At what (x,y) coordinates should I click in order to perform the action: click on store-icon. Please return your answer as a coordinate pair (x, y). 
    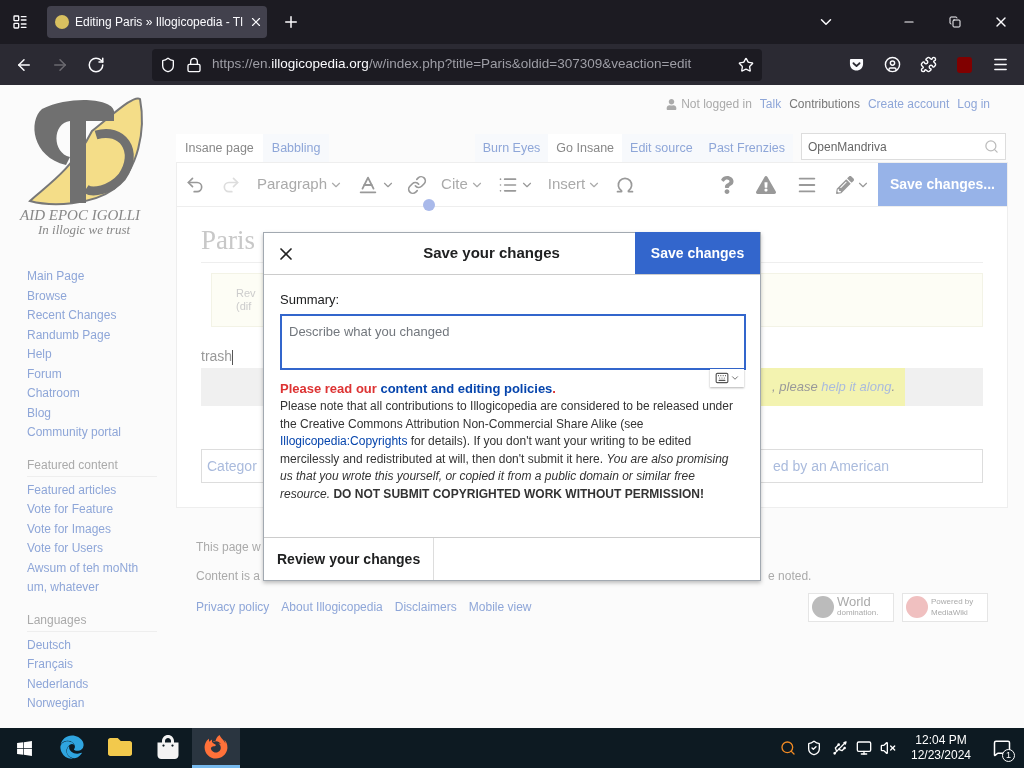
    Looking at the image, I should click on (168, 746).